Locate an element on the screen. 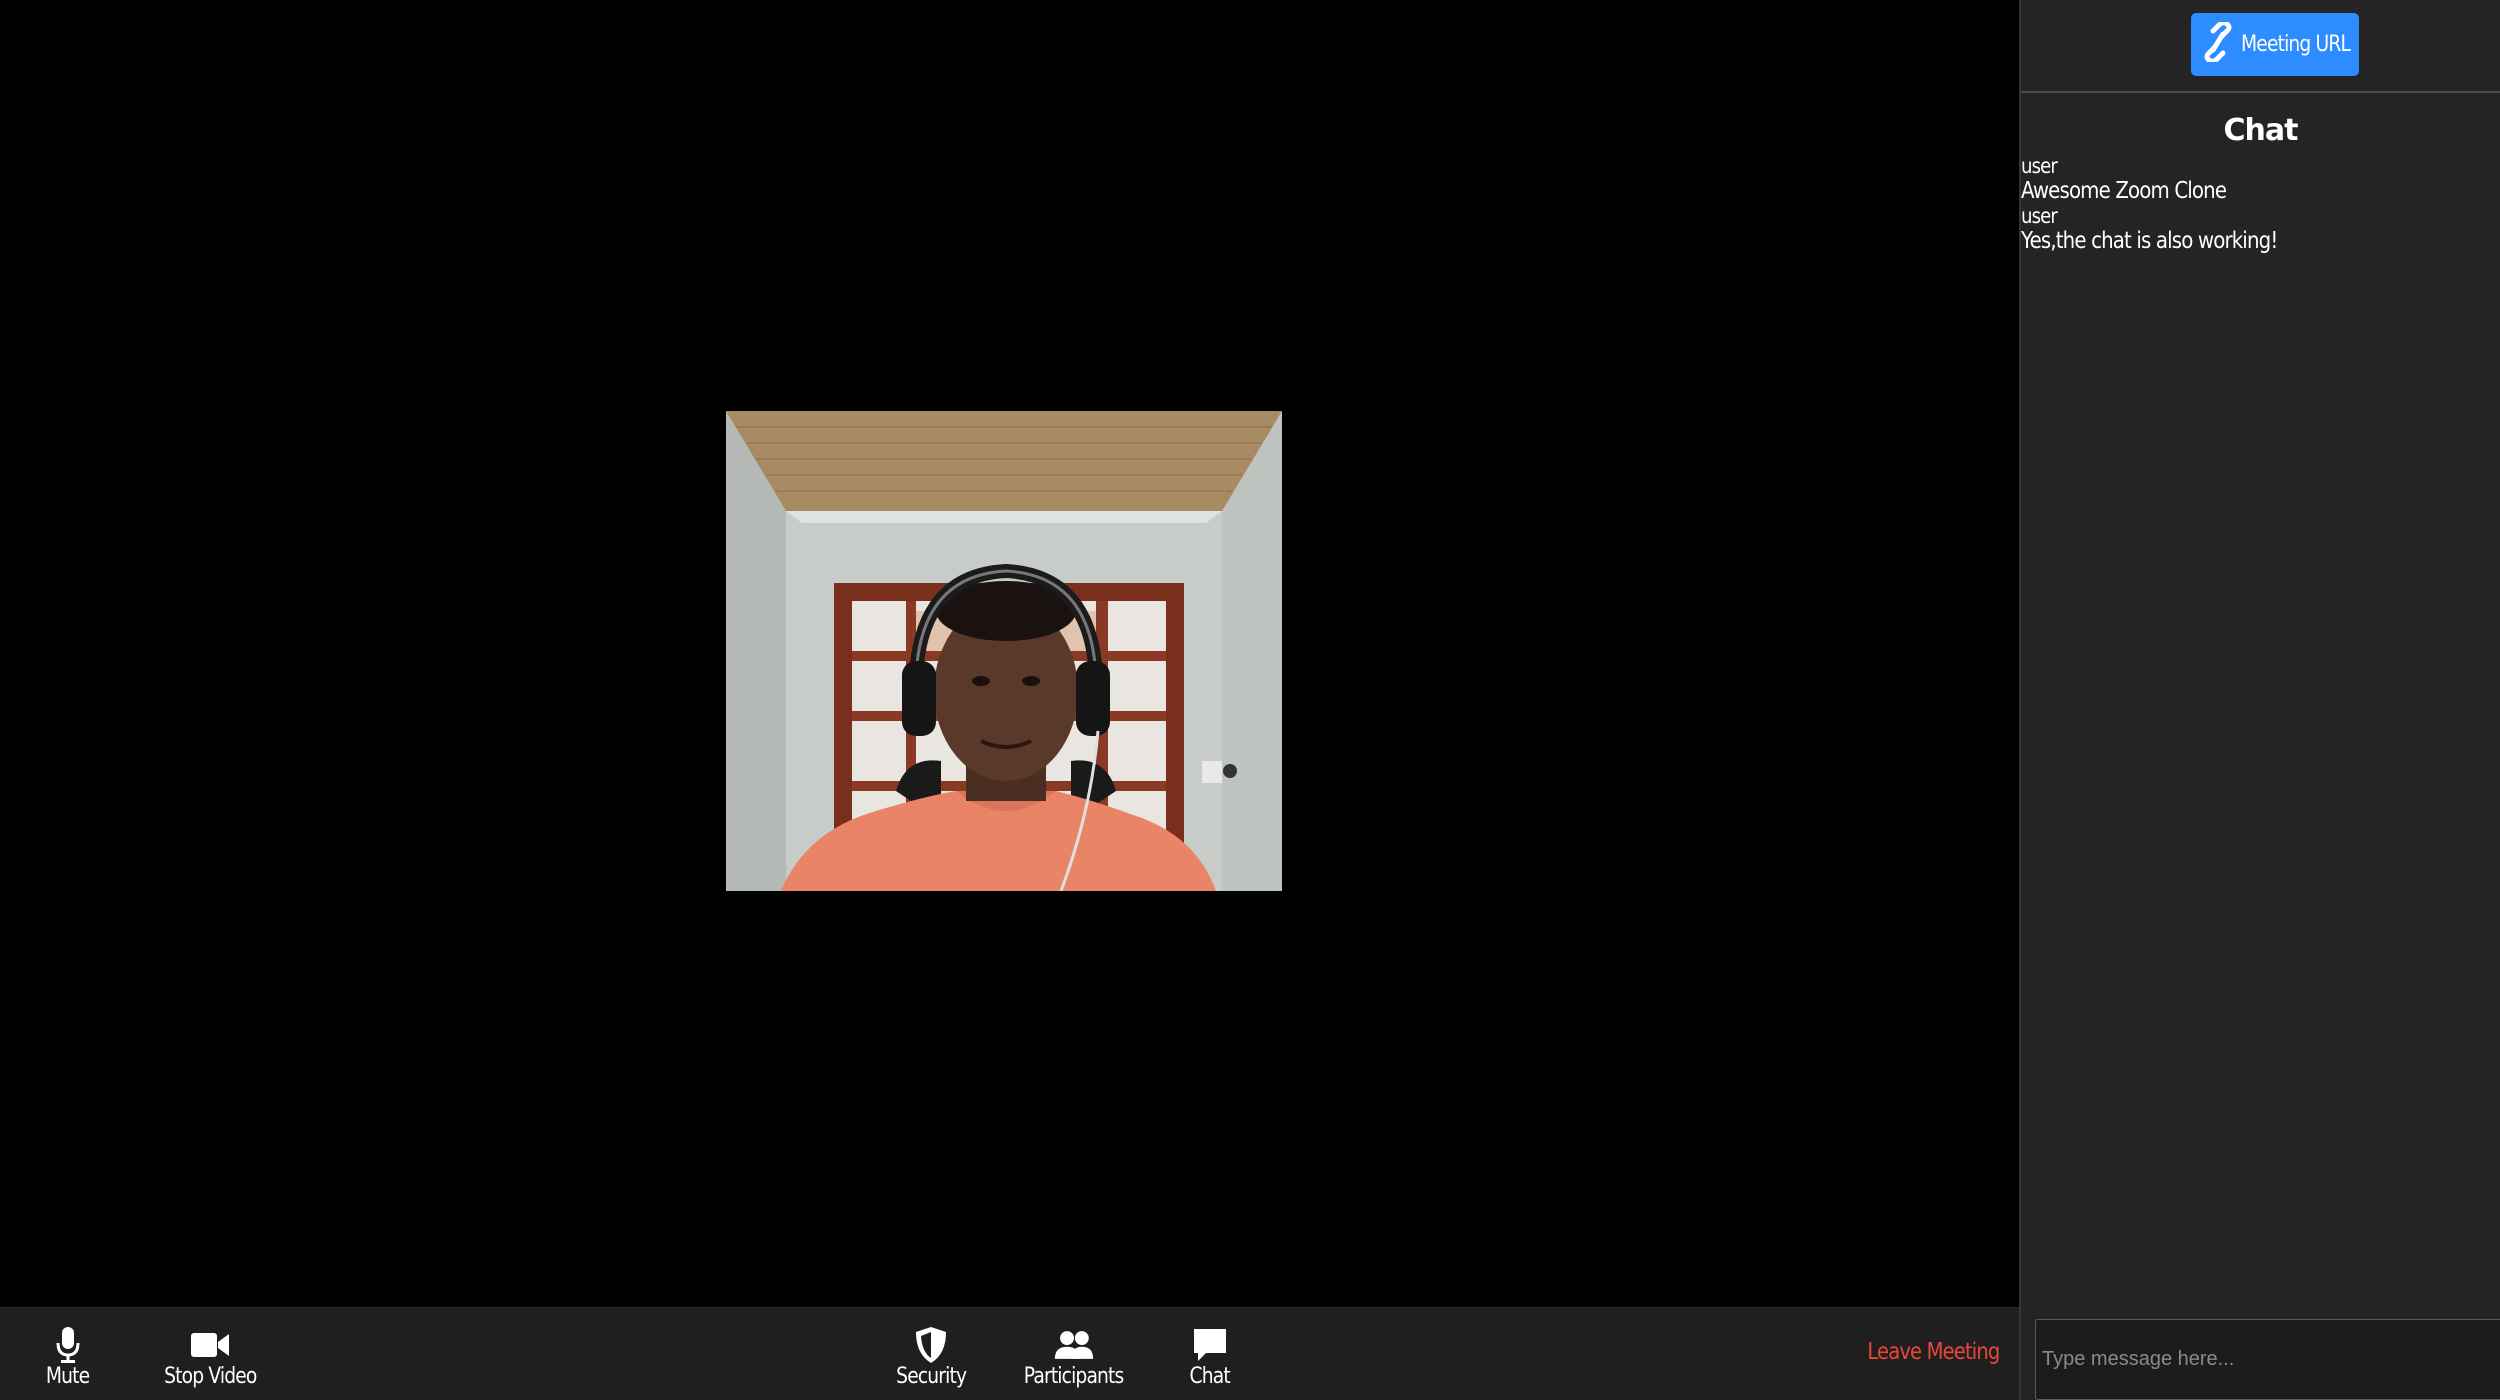 The height and width of the screenshot is (1400, 2500). stop-video-button: Stop Video is located at coordinates (210, 1358).